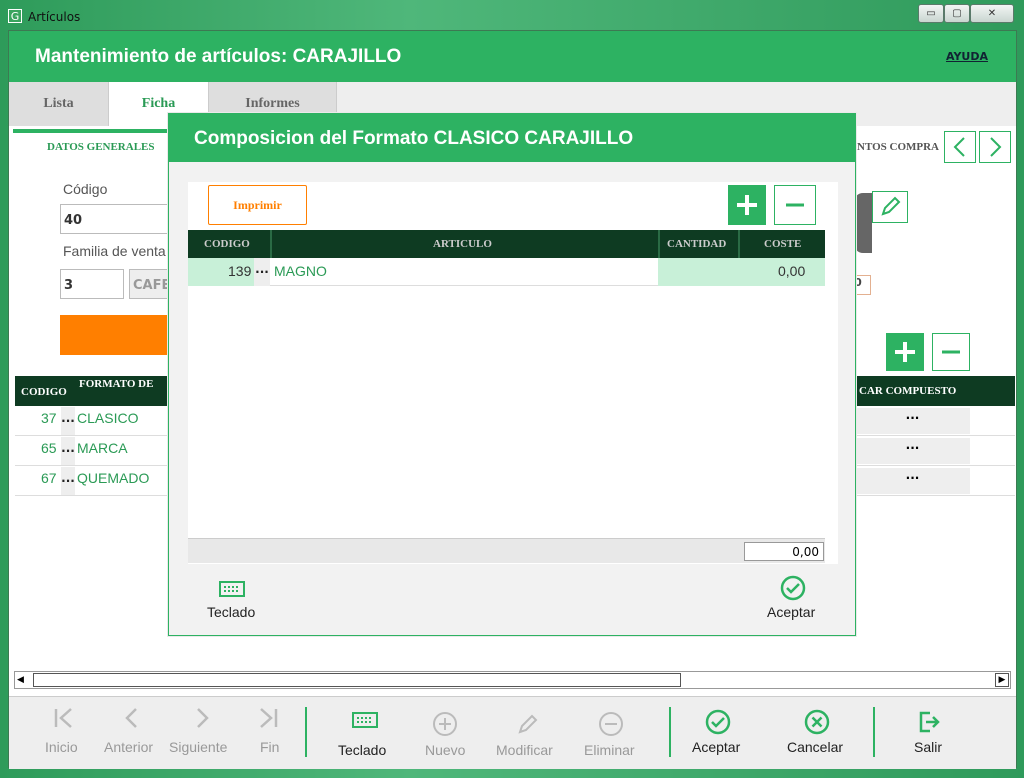  I want to click on row-codigo: 37, so click(49, 418).